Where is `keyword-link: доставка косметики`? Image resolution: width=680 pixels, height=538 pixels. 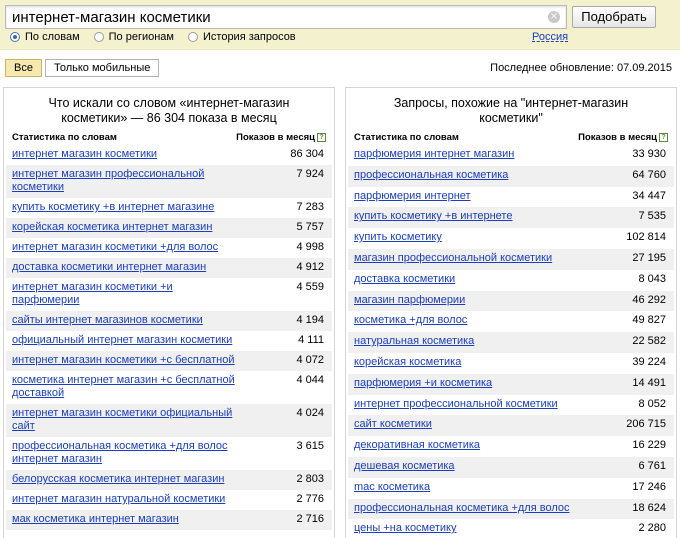 keyword-link: доставка косметики is located at coordinates (466, 279).